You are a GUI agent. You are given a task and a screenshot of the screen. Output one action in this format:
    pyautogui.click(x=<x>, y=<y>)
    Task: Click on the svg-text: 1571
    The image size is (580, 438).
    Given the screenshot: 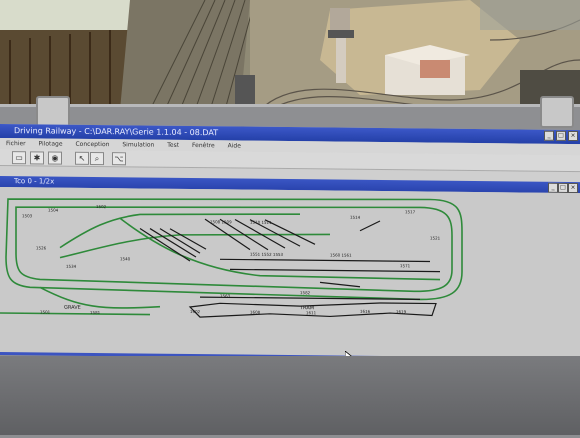 What is the action you would take?
    pyautogui.click(x=405, y=265)
    